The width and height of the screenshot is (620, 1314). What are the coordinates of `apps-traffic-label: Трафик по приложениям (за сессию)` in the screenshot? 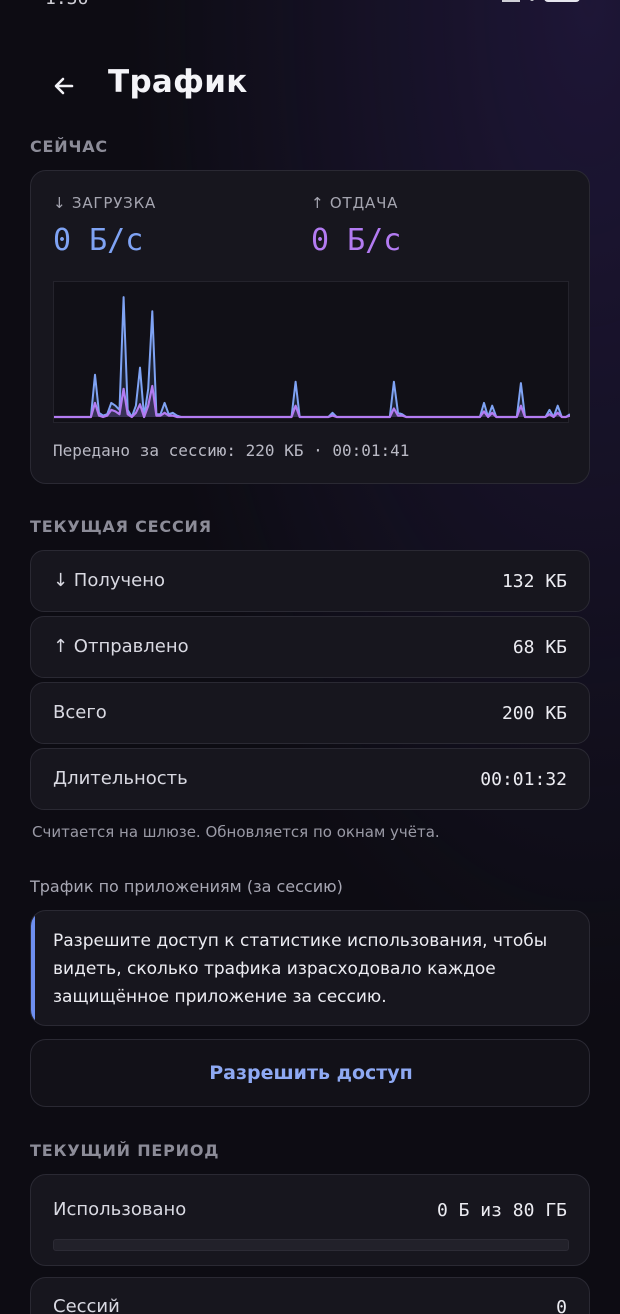 It's located at (186, 886).